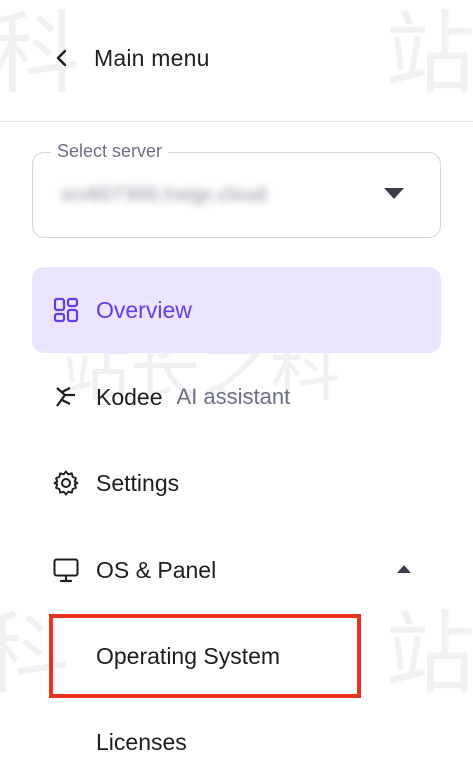 The width and height of the screenshot is (473, 783). What do you see at coordinates (144, 309) in the screenshot?
I see `nav-item-label: Overview` at bounding box center [144, 309].